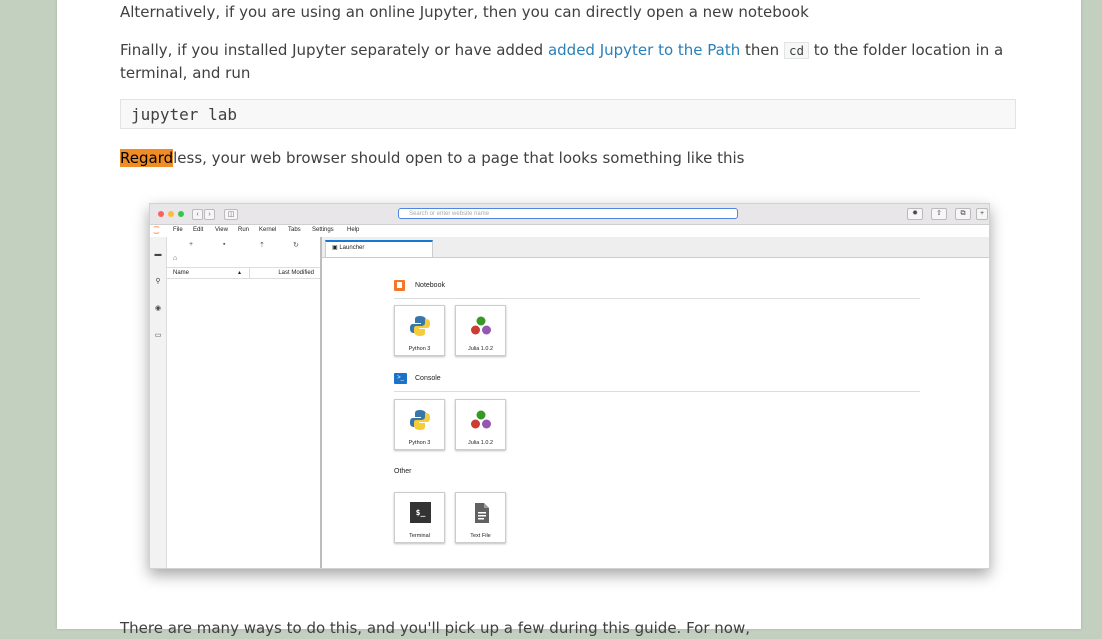 Image resolution: width=1102 pixels, height=639 pixels. What do you see at coordinates (482, 513) in the screenshot?
I see `text-file-icon` at bounding box center [482, 513].